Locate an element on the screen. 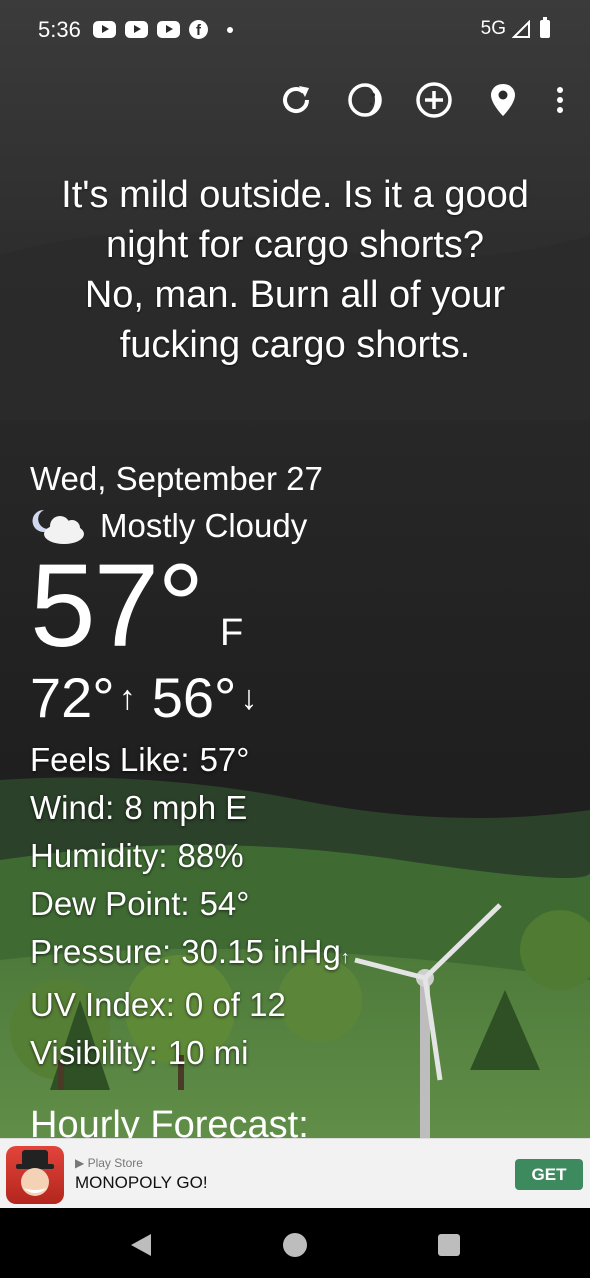 The image size is (590, 1278). detail-value: 57° is located at coordinates (224, 759).